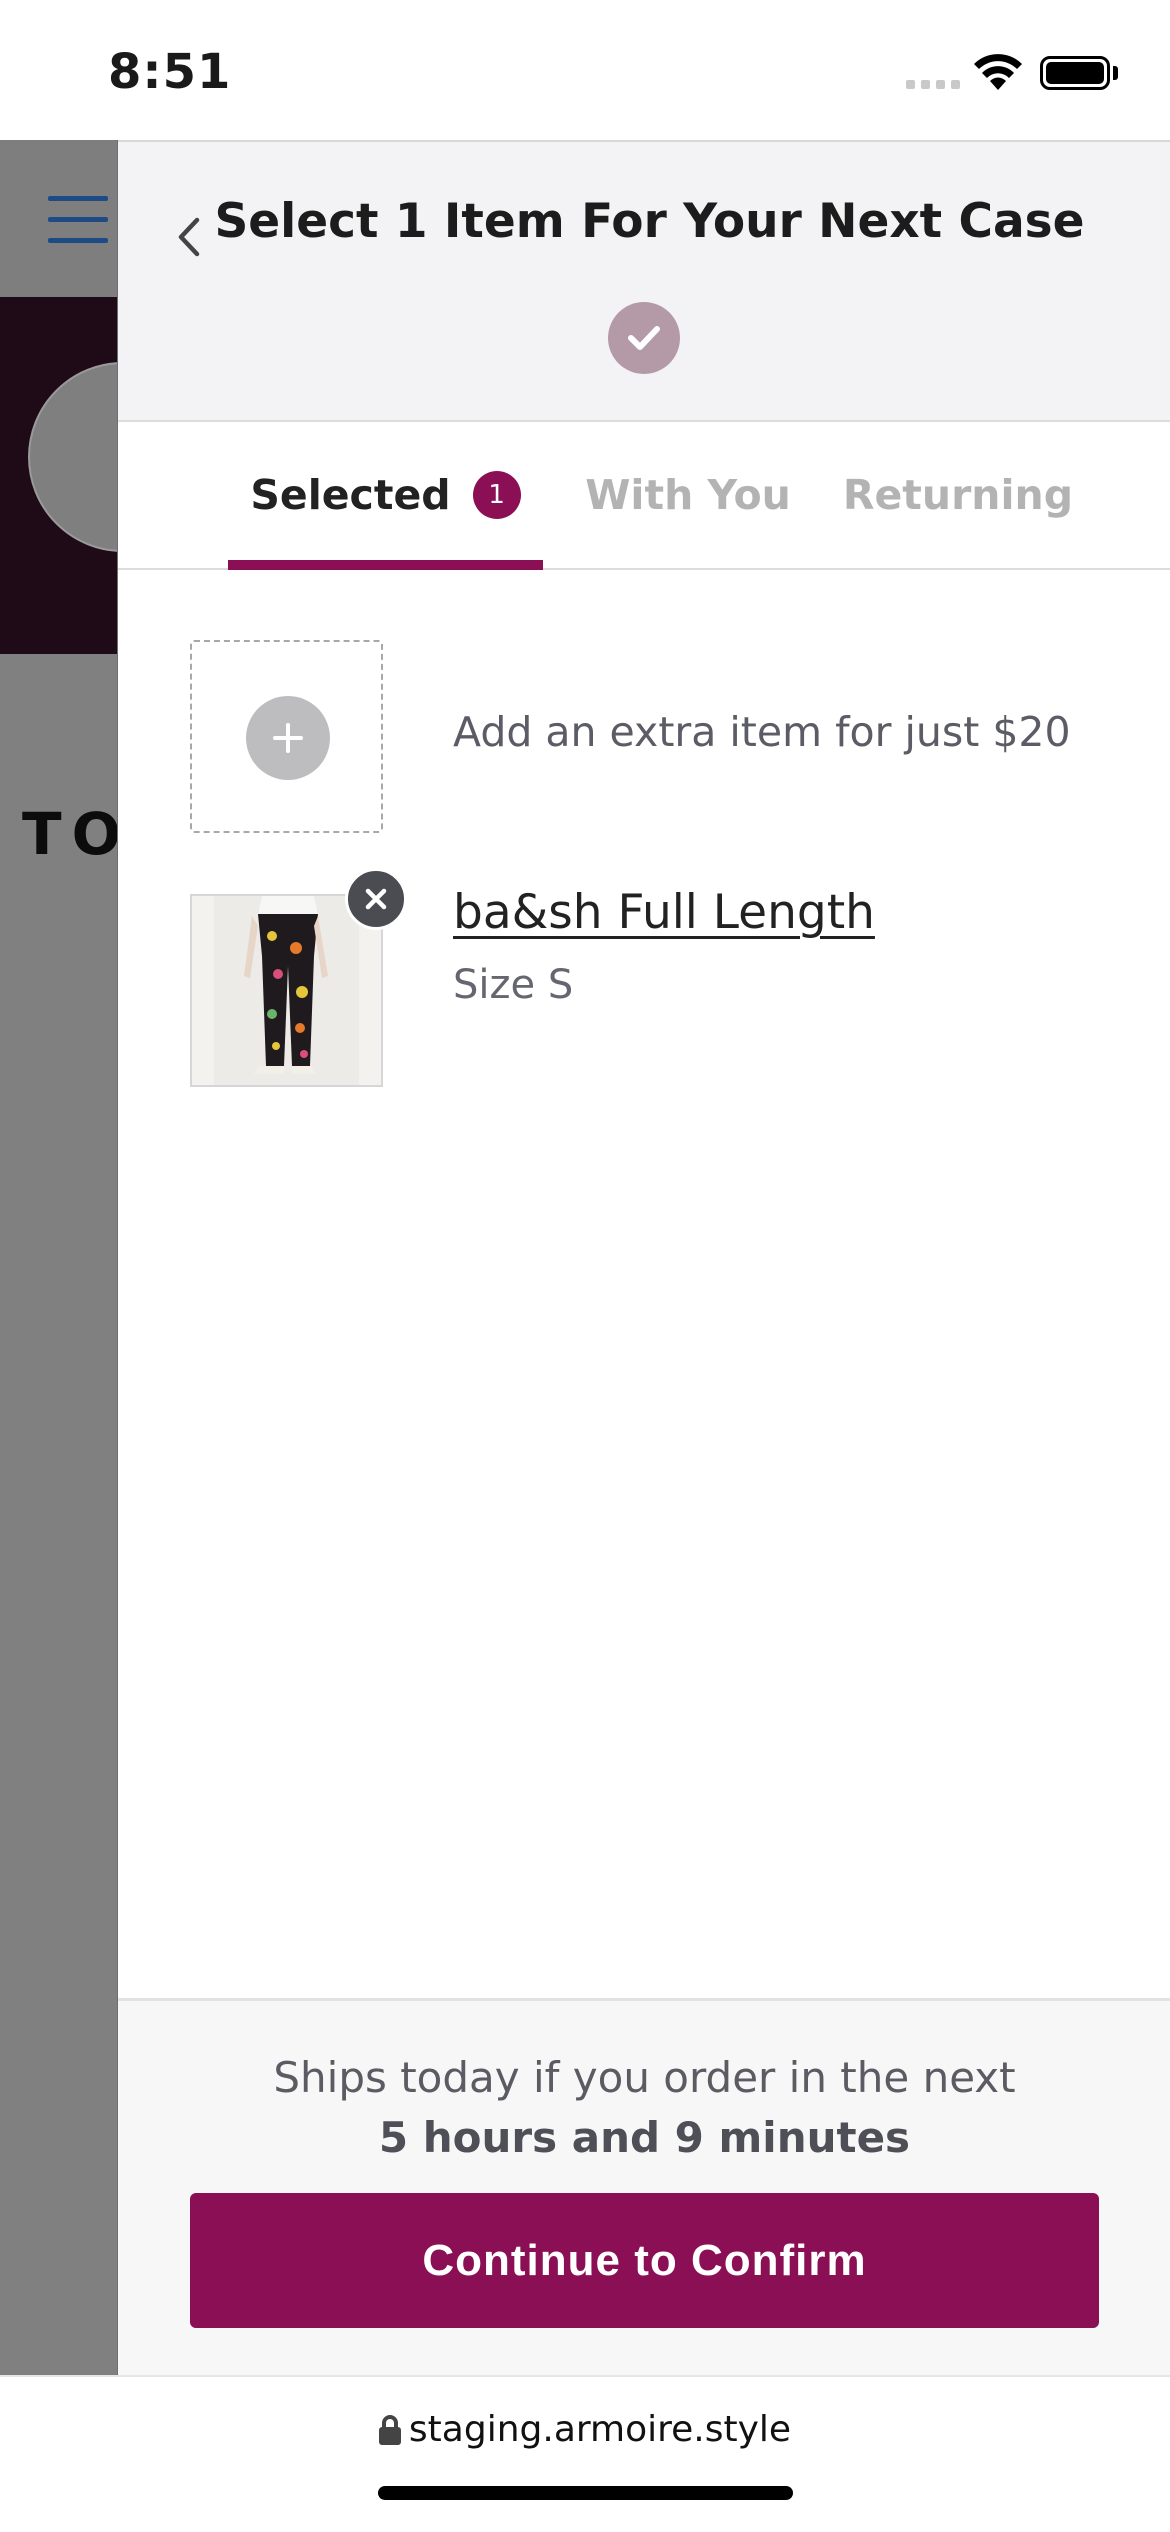  I want to click on item-size: Size S, so click(513, 985).